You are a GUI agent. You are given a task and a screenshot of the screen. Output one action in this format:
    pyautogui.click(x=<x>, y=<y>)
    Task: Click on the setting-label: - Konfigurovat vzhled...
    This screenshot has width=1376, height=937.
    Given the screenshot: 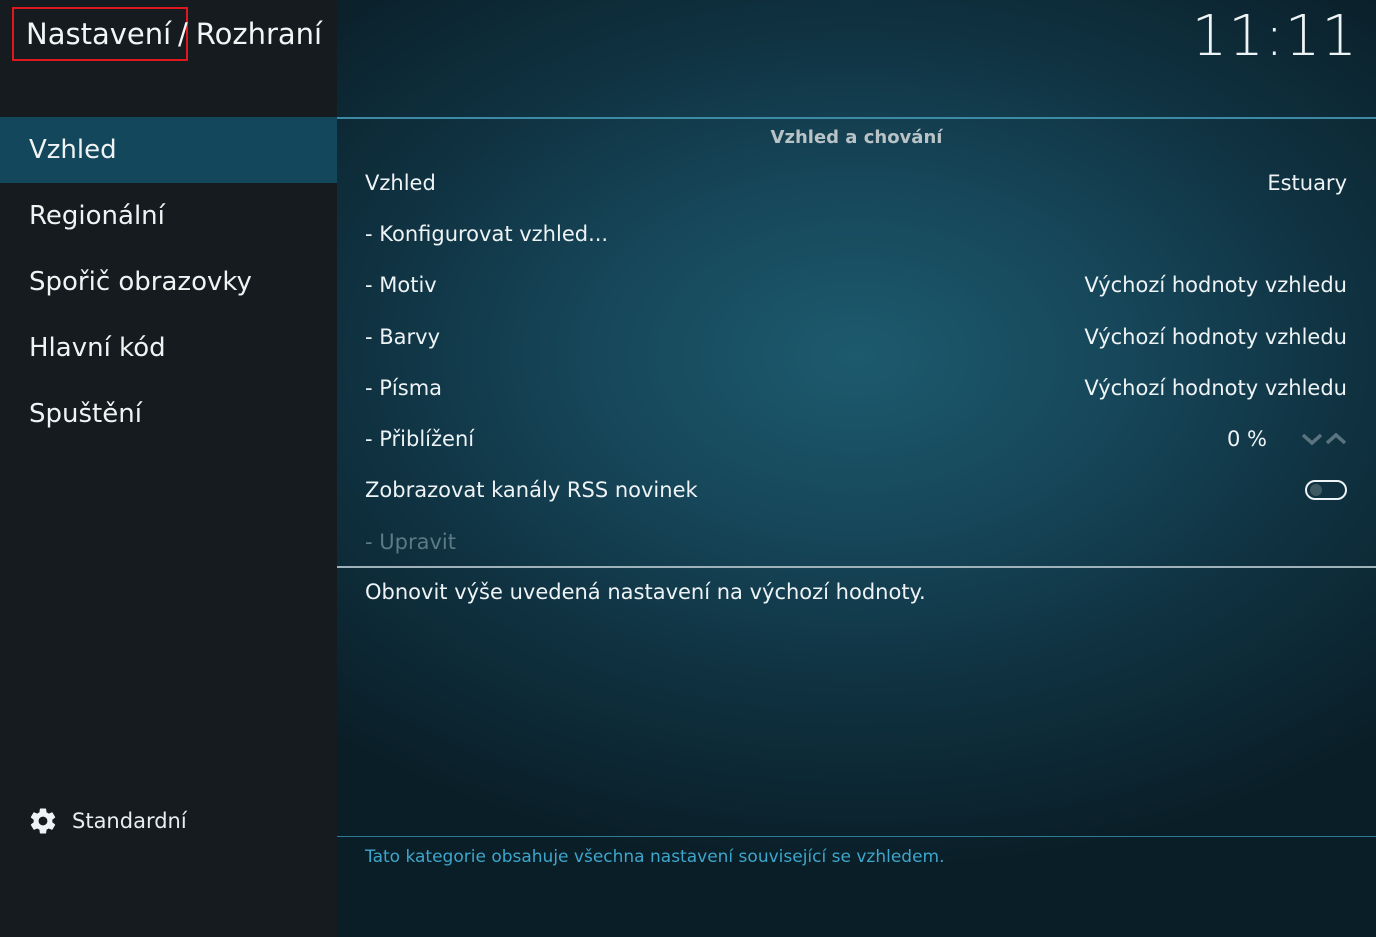 What is the action you would take?
    pyautogui.click(x=487, y=233)
    